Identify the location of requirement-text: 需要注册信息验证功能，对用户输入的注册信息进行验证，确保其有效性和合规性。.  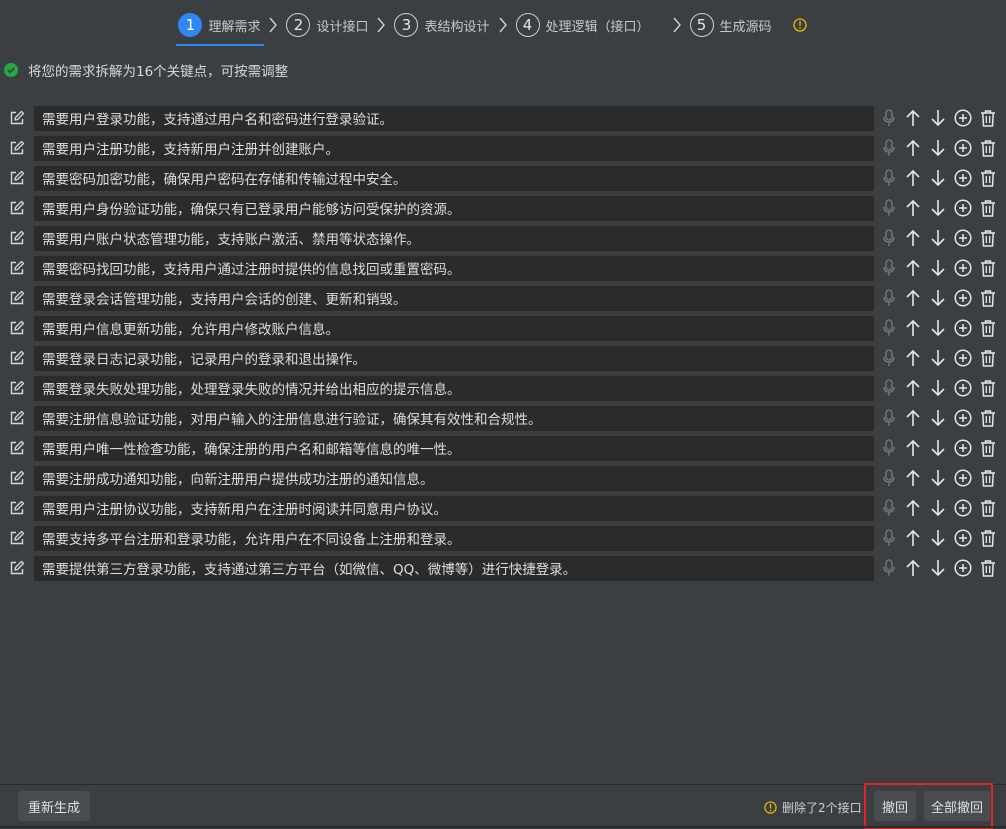
(454, 418).